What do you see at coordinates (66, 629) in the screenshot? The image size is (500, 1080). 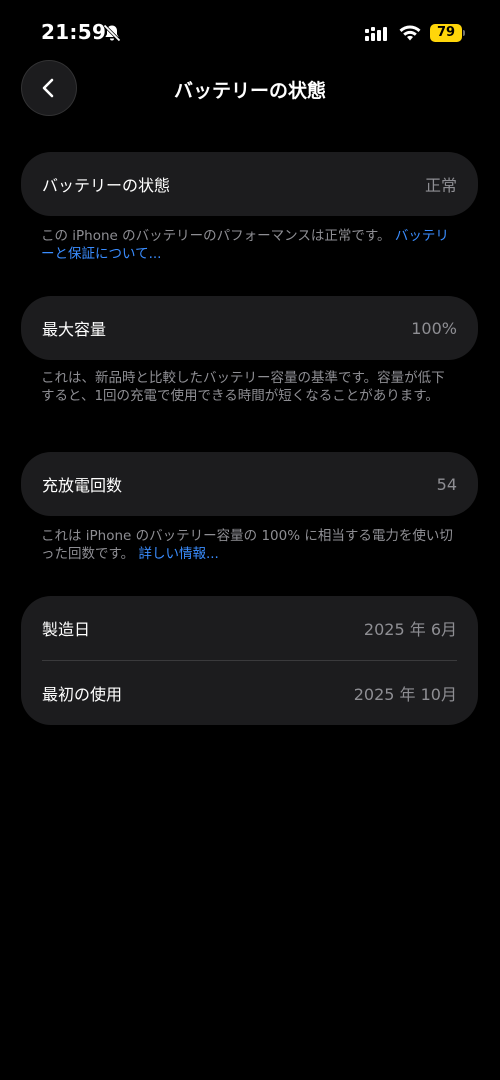 I see `manufacture-date-label: 製造日` at bounding box center [66, 629].